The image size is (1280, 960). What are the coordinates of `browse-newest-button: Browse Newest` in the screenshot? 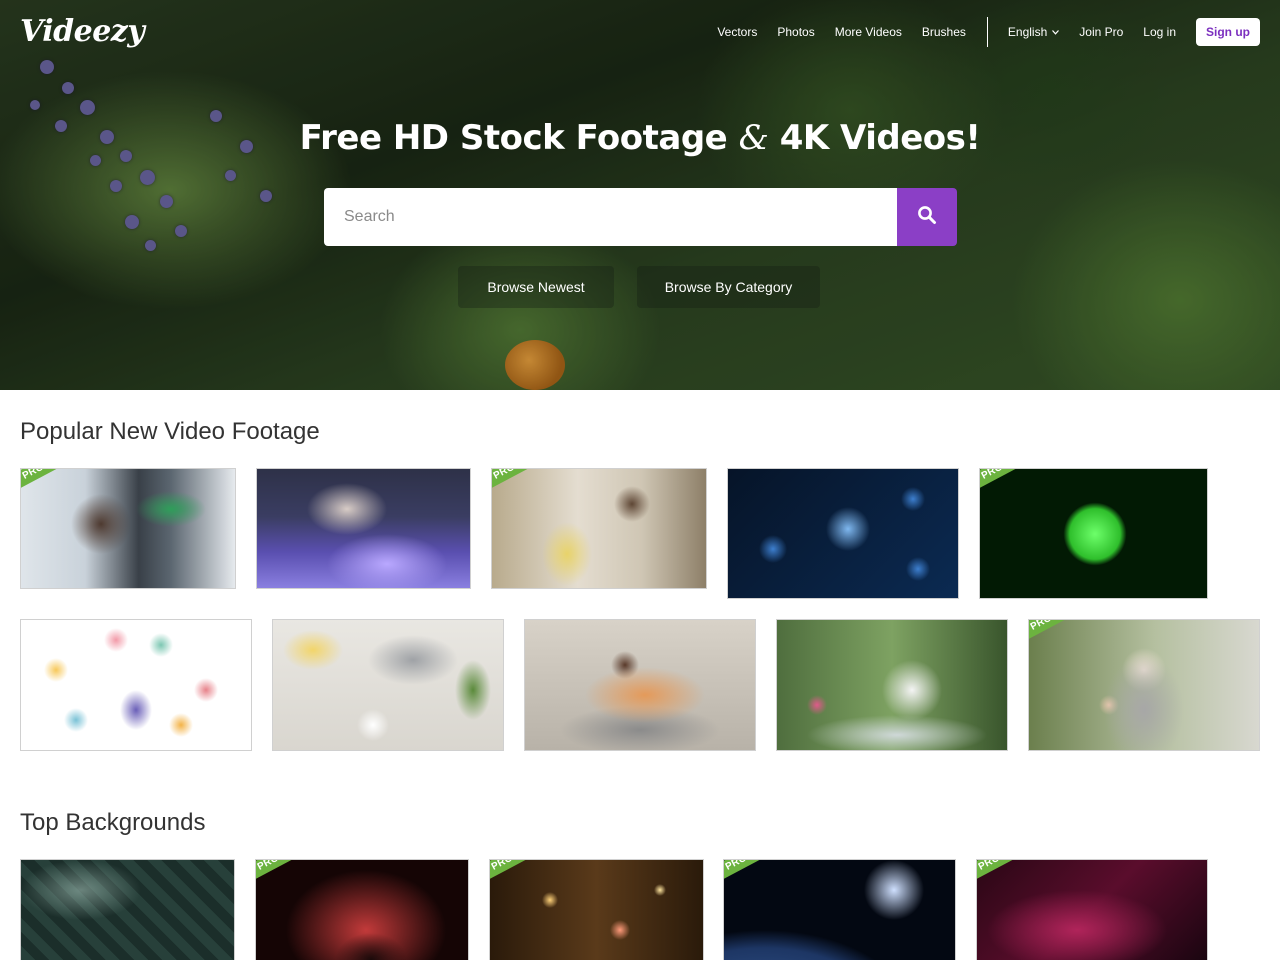 It's located at (536, 287).